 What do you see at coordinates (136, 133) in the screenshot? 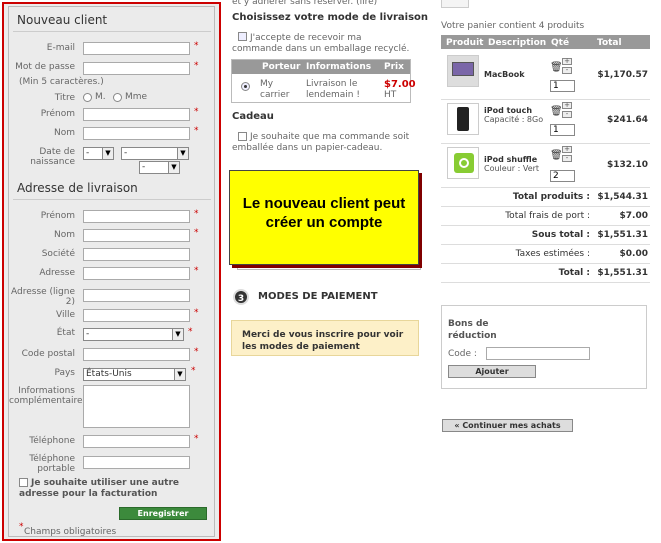
I see `lastname-input` at bounding box center [136, 133].